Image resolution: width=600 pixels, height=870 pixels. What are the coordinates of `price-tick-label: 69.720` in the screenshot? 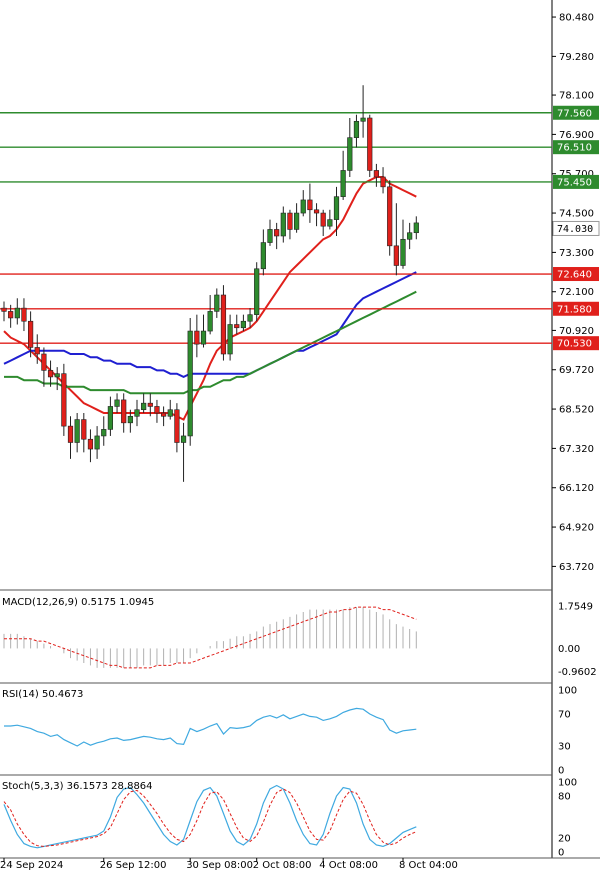 It's located at (576, 370).